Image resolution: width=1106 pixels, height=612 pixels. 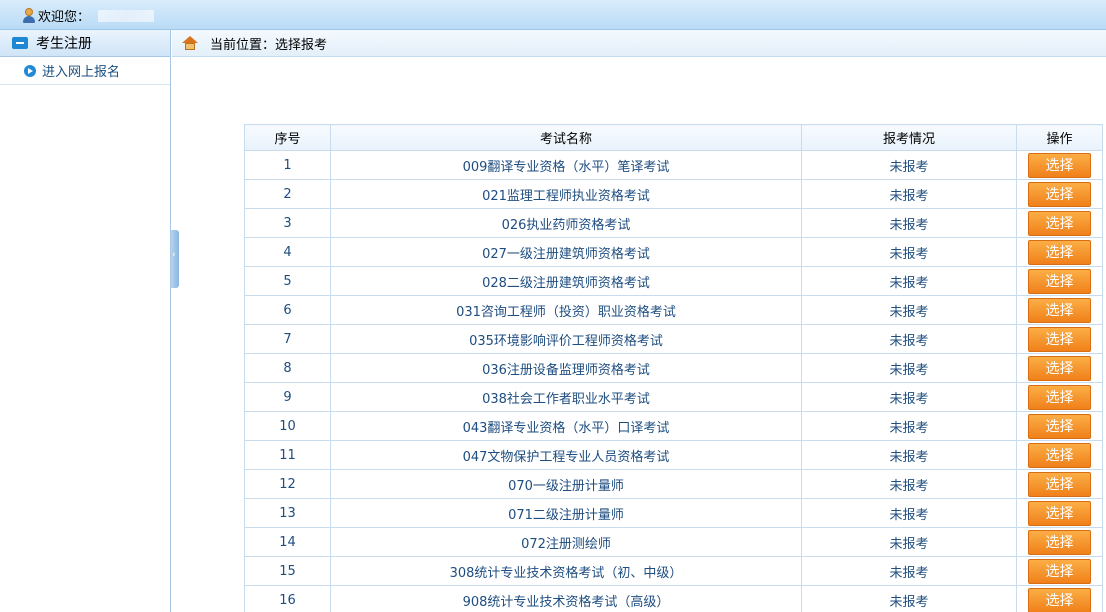 What do you see at coordinates (566, 571) in the screenshot?
I see `exam-name: 308统计专业技术资格考试（初、中级）` at bounding box center [566, 571].